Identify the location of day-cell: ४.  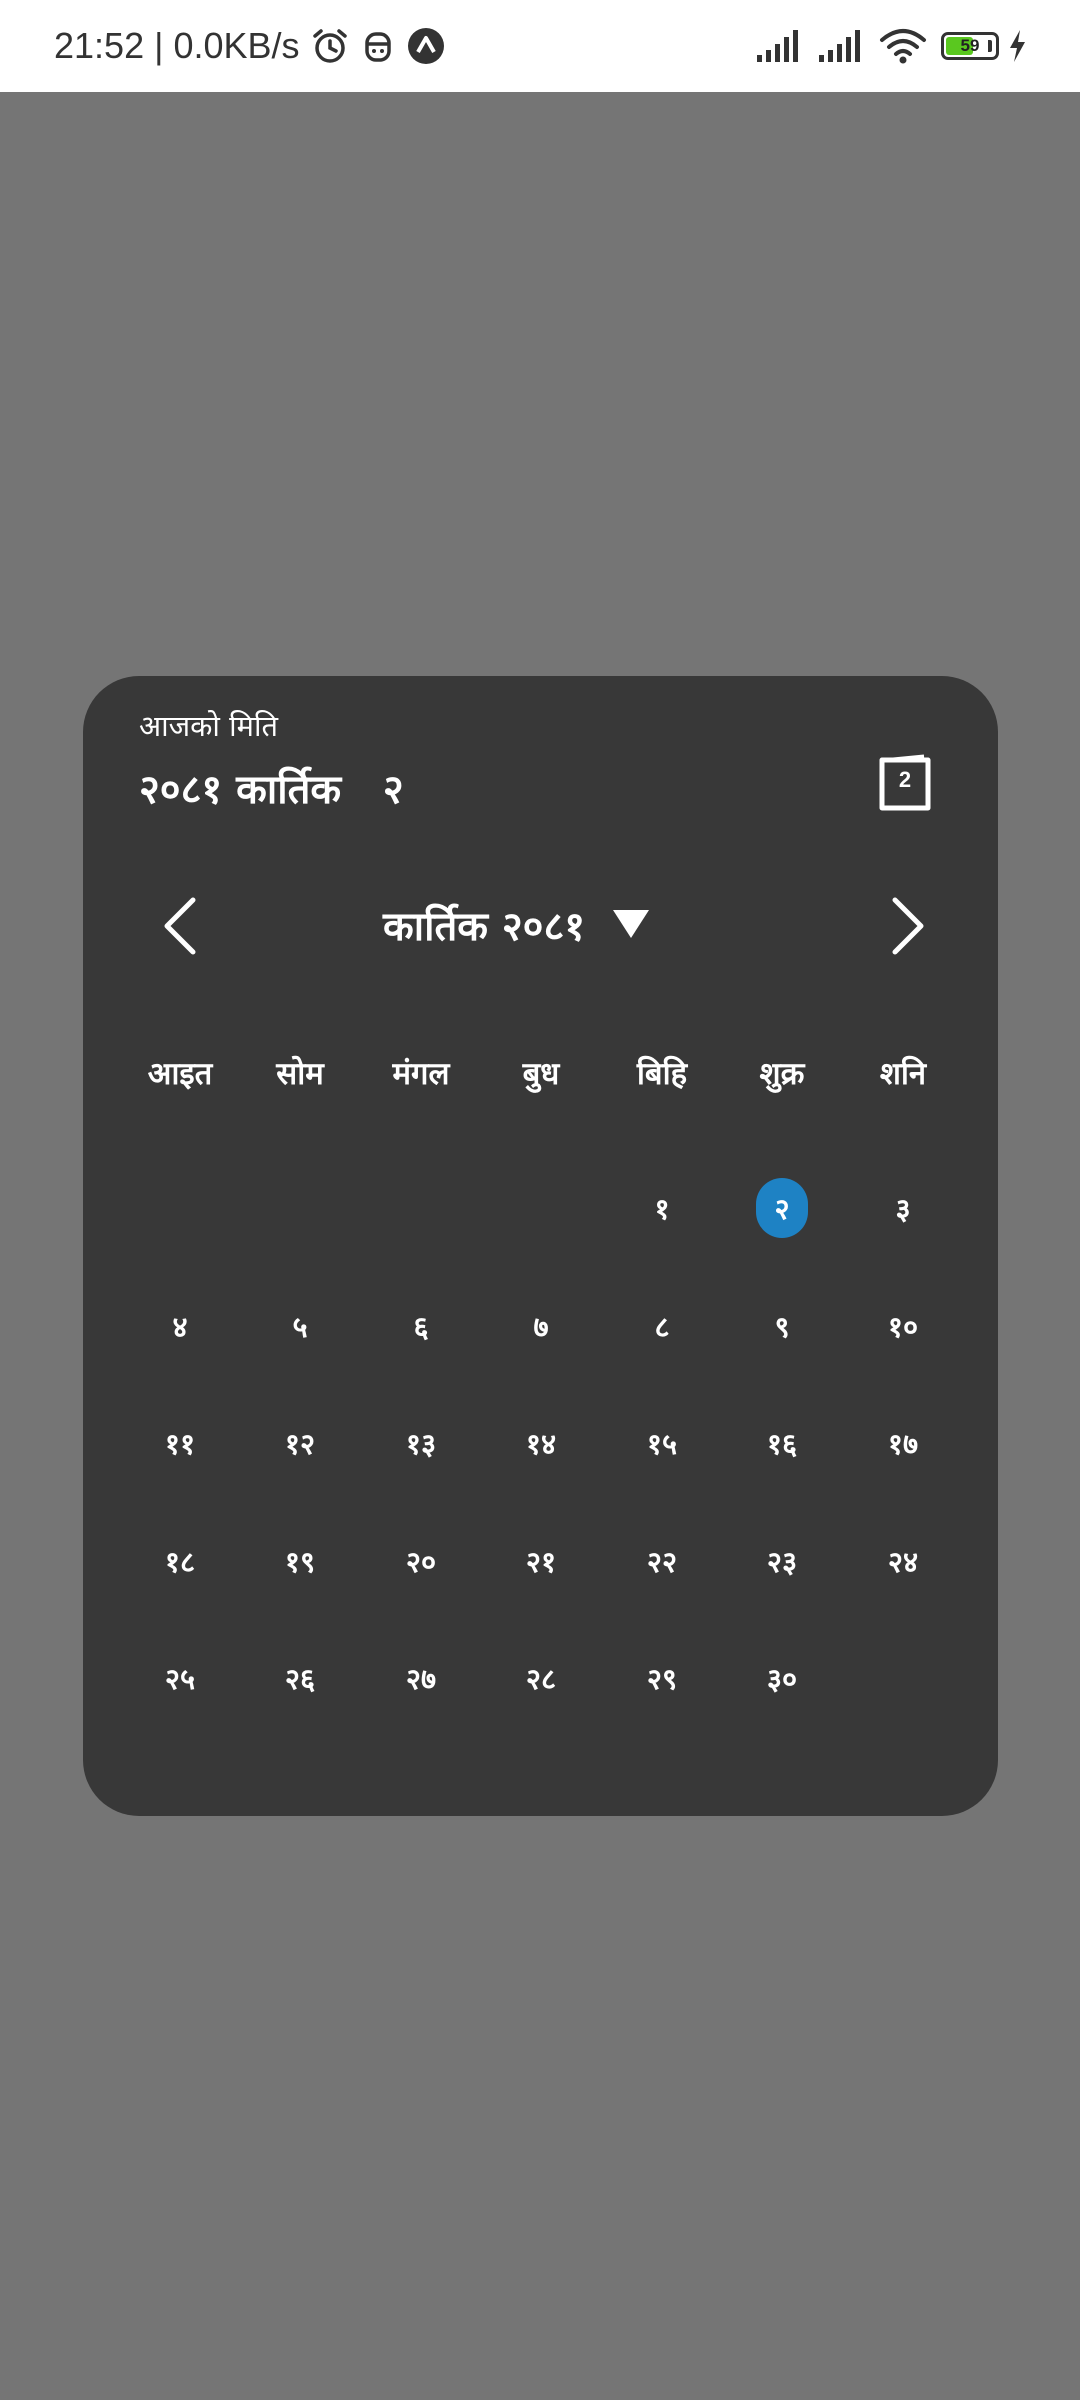
(180, 1326).